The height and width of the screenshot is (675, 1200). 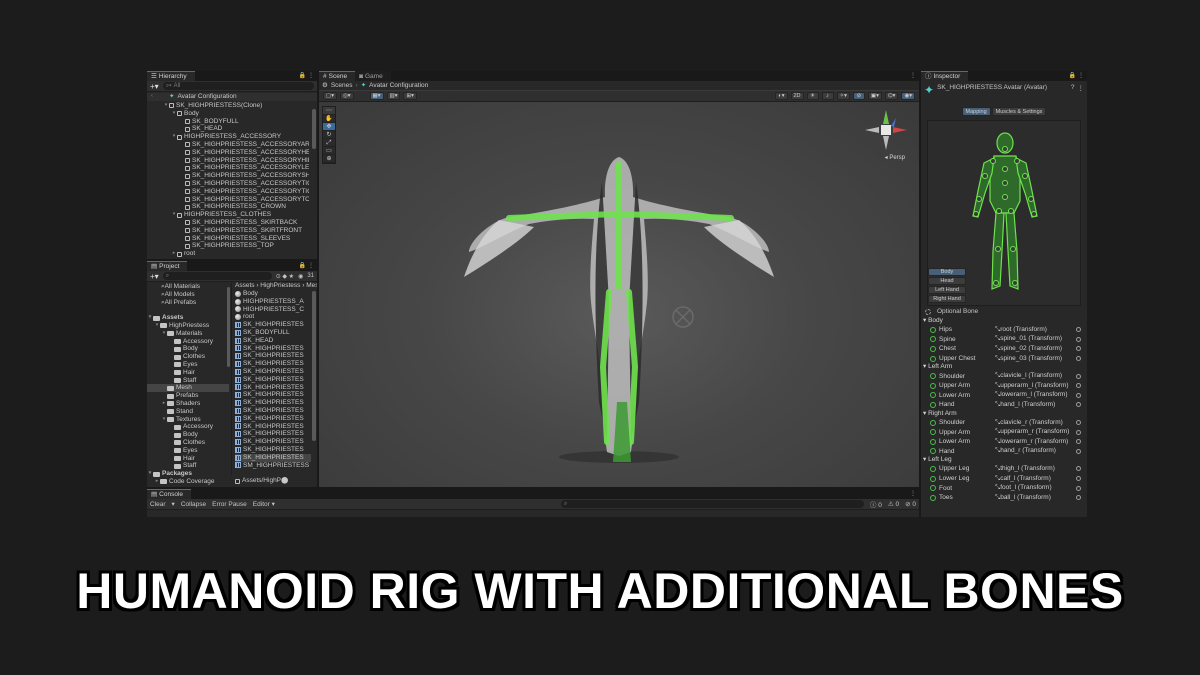 I want to click on bone-group-header: ▾ Right Arm, so click(x=1004, y=414).